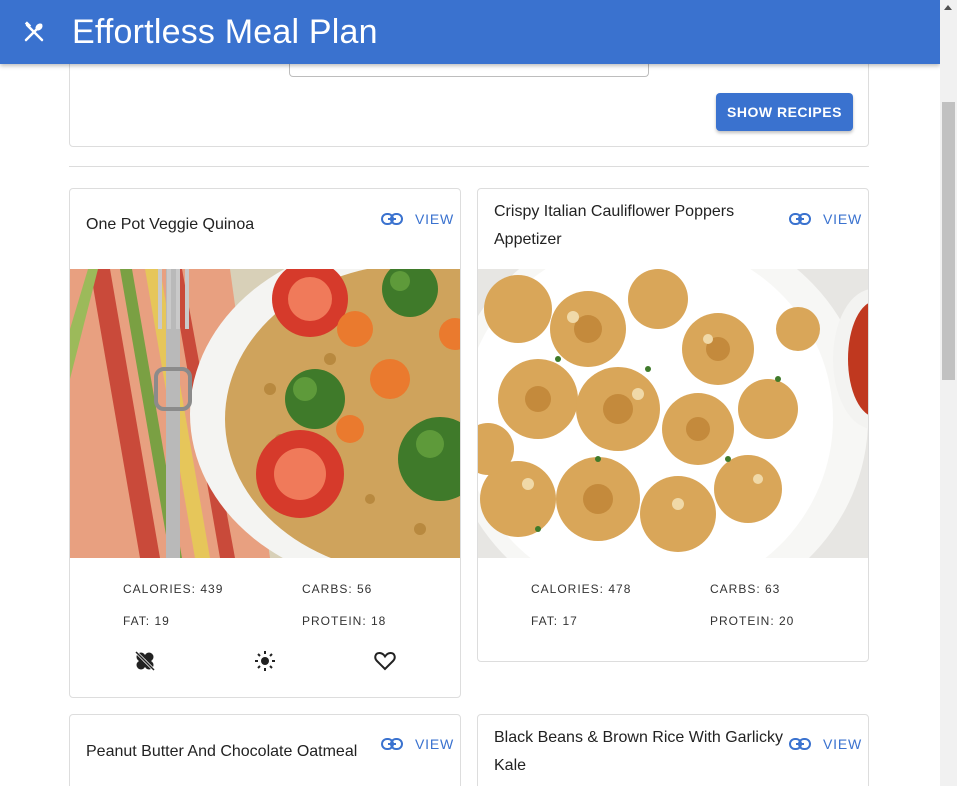 Image resolution: width=957 pixels, height=786 pixels. Describe the element at coordinates (385, 661) in the screenshot. I see `heart-outline-icon` at that location.